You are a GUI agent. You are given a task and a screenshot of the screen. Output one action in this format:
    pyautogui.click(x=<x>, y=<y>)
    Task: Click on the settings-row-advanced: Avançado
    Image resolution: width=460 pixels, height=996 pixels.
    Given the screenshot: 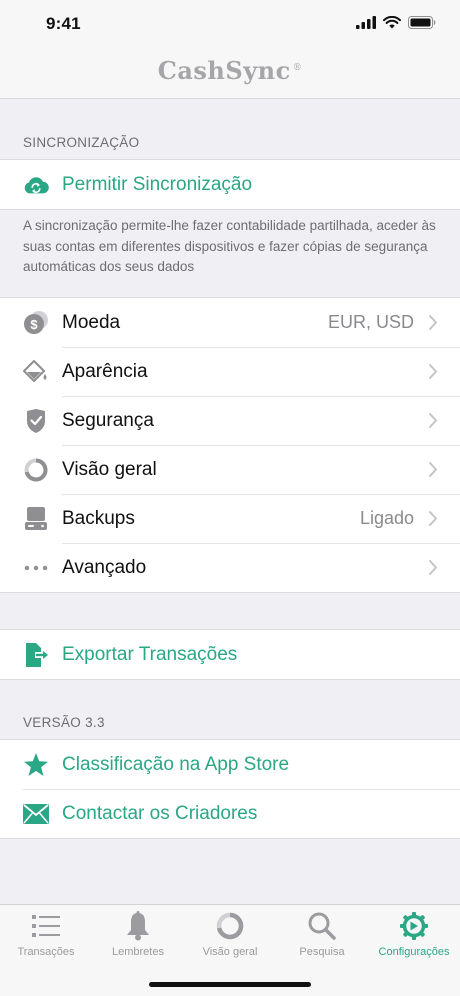 What is the action you would take?
    pyautogui.click(x=230, y=567)
    